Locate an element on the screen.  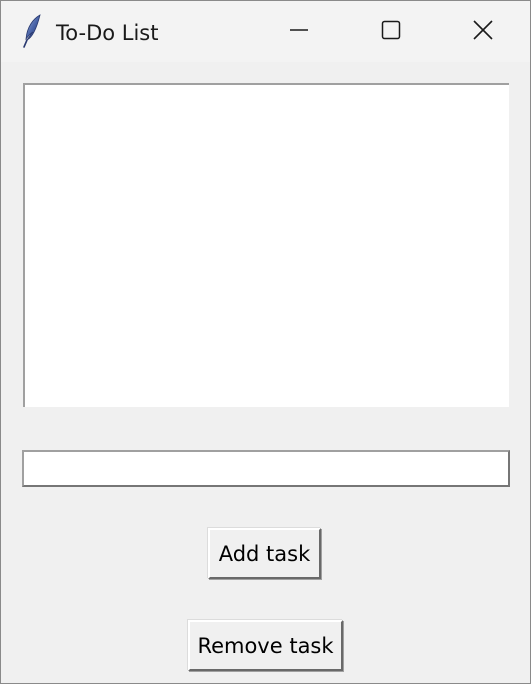
minimize-button is located at coordinates (299, 31).